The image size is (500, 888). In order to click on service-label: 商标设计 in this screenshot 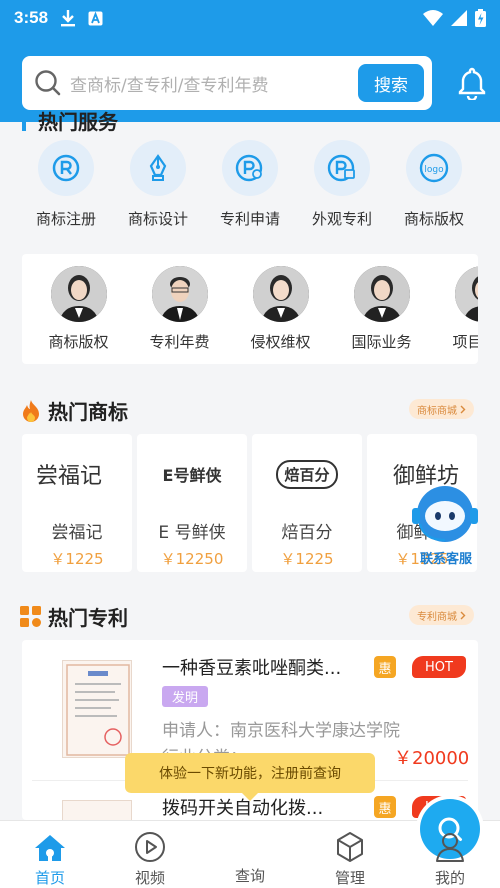, I will do `click(157, 219)`.